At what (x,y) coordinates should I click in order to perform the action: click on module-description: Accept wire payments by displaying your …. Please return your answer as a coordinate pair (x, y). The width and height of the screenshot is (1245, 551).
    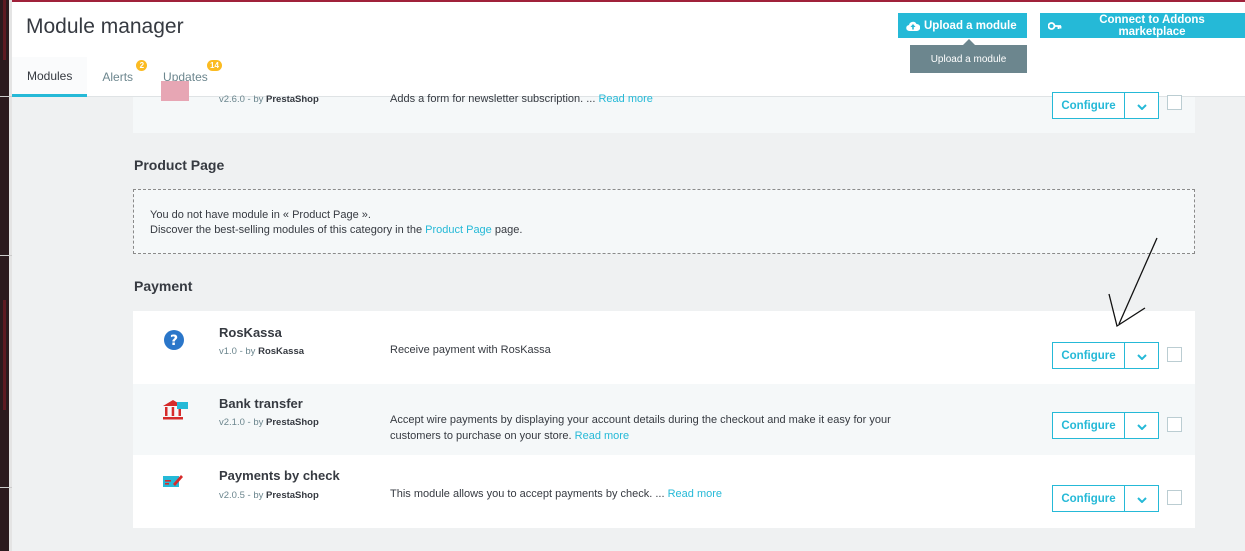
    Looking at the image, I should click on (640, 428).